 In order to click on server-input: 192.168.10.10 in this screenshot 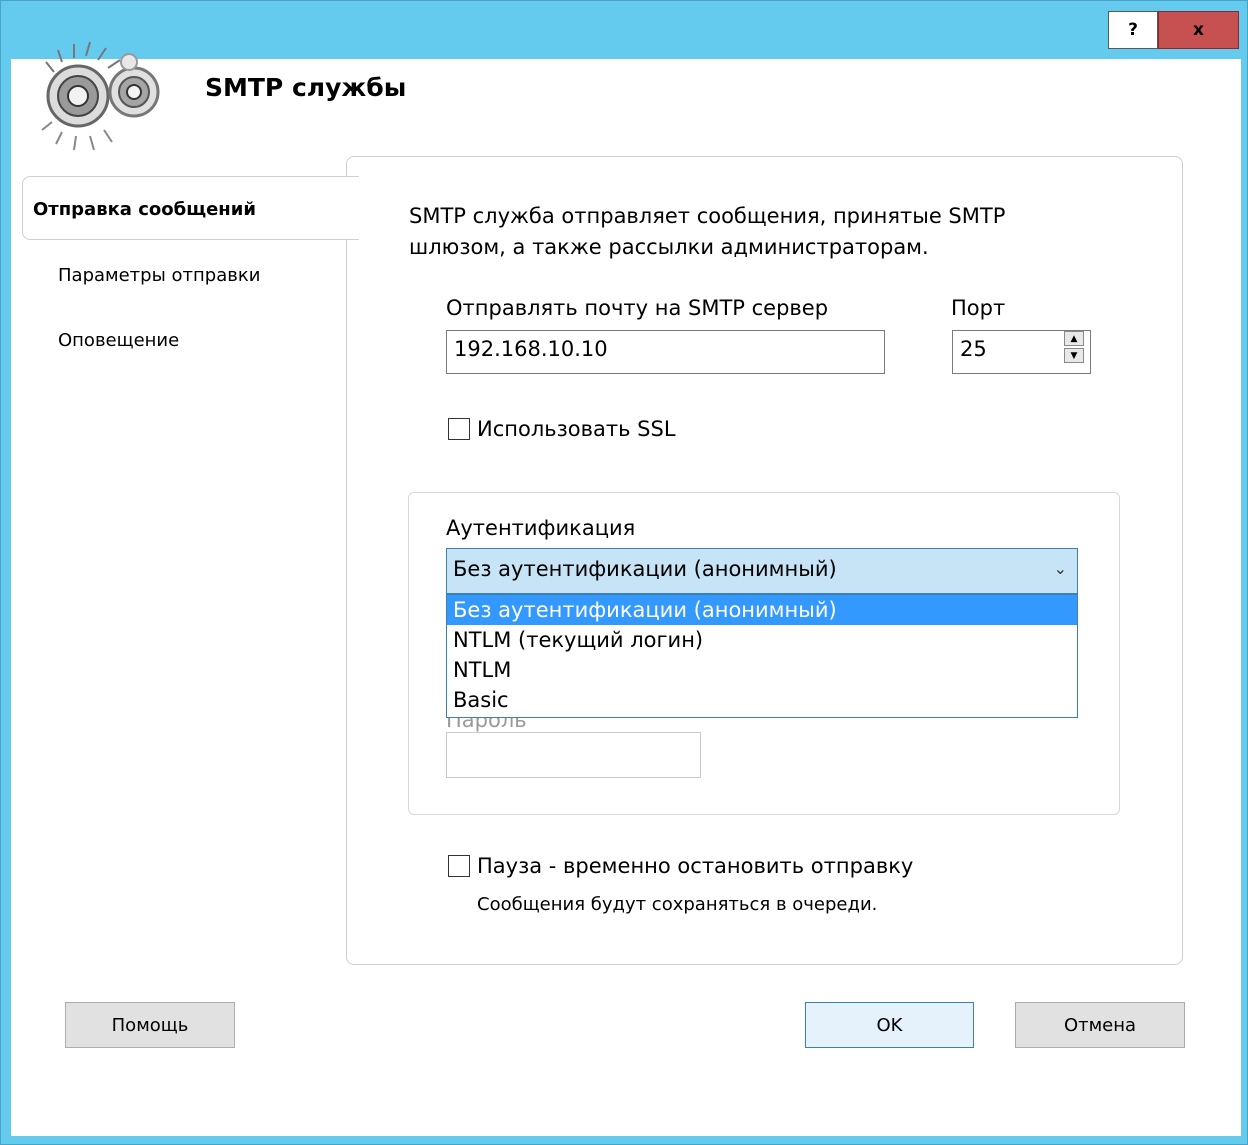, I will do `click(665, 352)`.